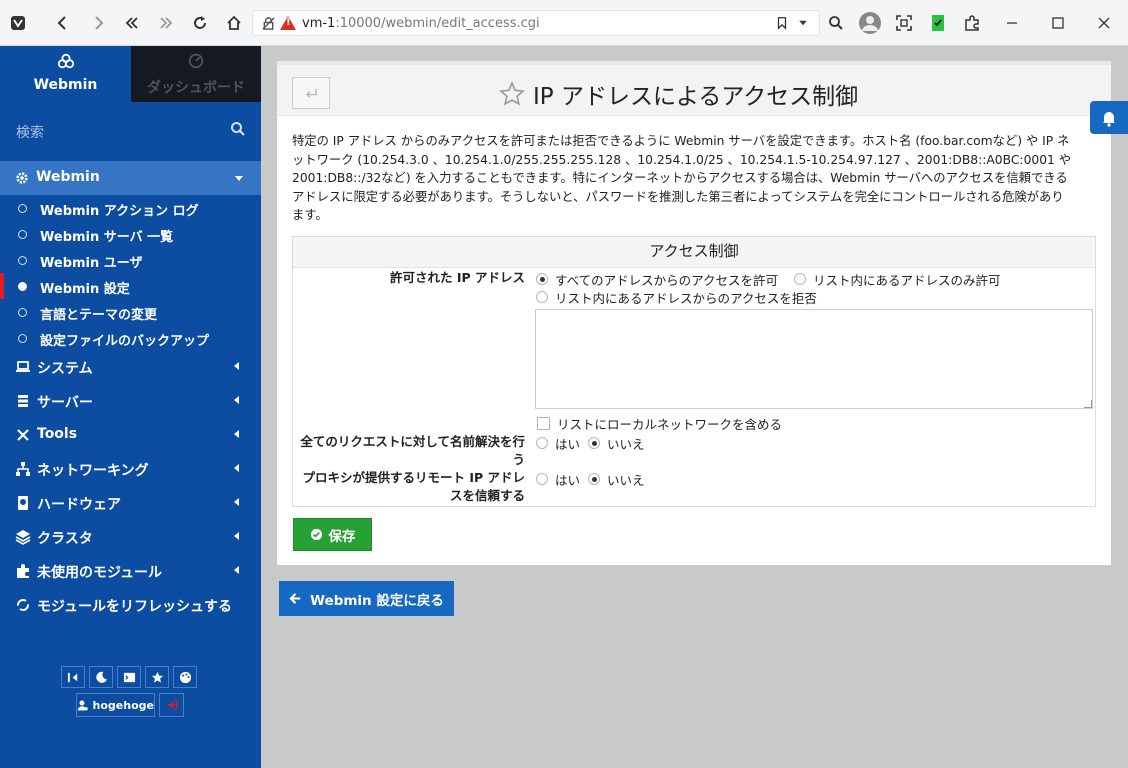 This screenshot has height=768, width=1128. What do you see at coordinates (972, 23) in the screenshot?
I see `extensions-icon` at bounding box center [972, 23].